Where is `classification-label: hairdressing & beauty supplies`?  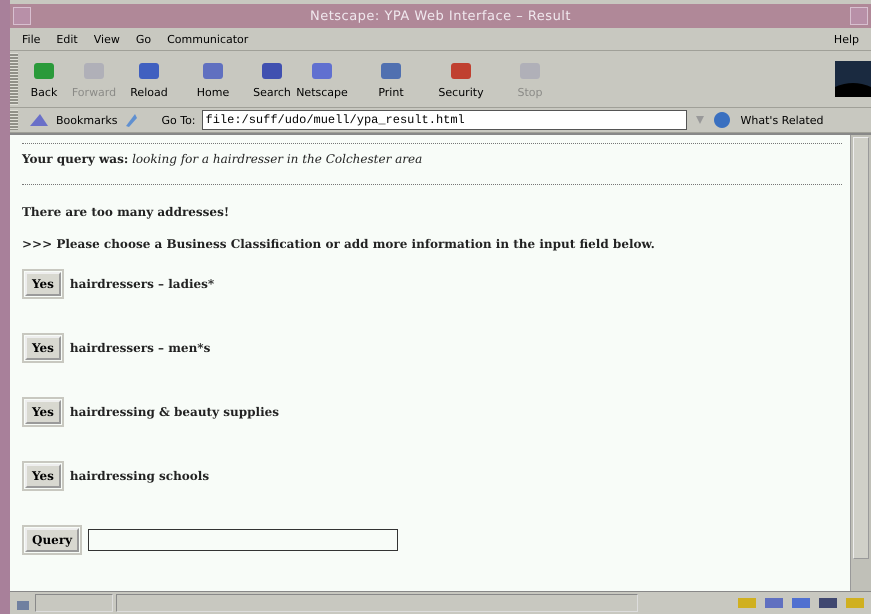 classification-label: hairdressing & beauty supplies is located at coordinates (175, 412).